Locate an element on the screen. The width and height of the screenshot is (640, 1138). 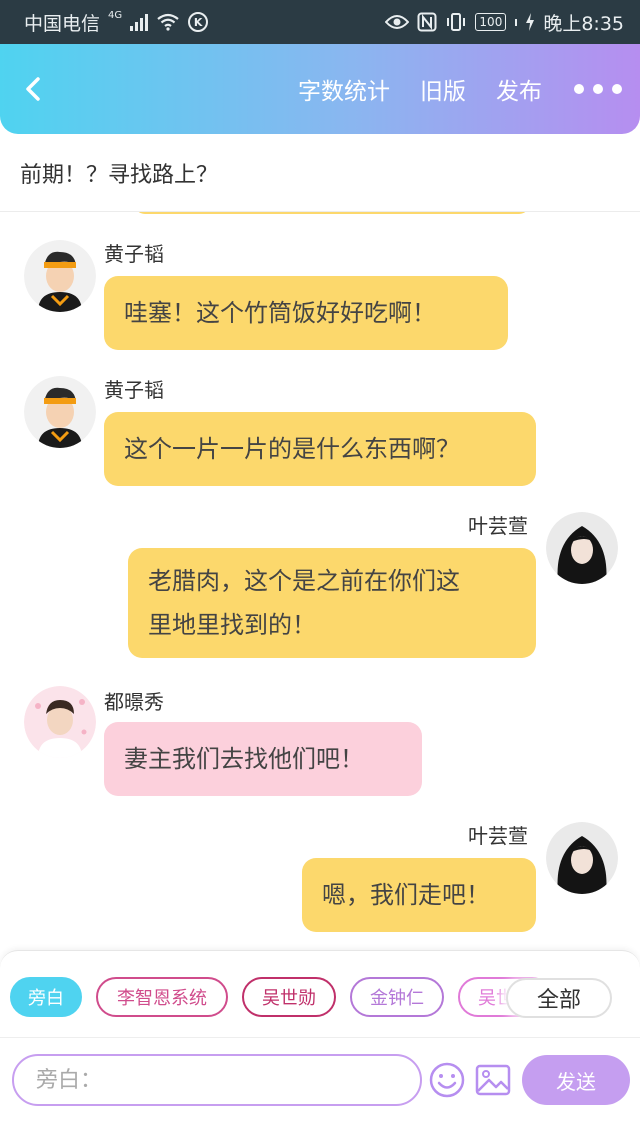
image-icon is located at coordinates (493, 1080).